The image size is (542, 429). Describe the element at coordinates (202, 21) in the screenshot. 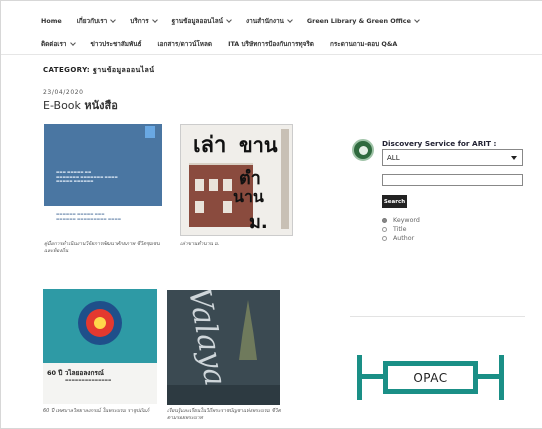

I see `nav-online-database: ฐานข้อมูลออนไลน์` at that location.